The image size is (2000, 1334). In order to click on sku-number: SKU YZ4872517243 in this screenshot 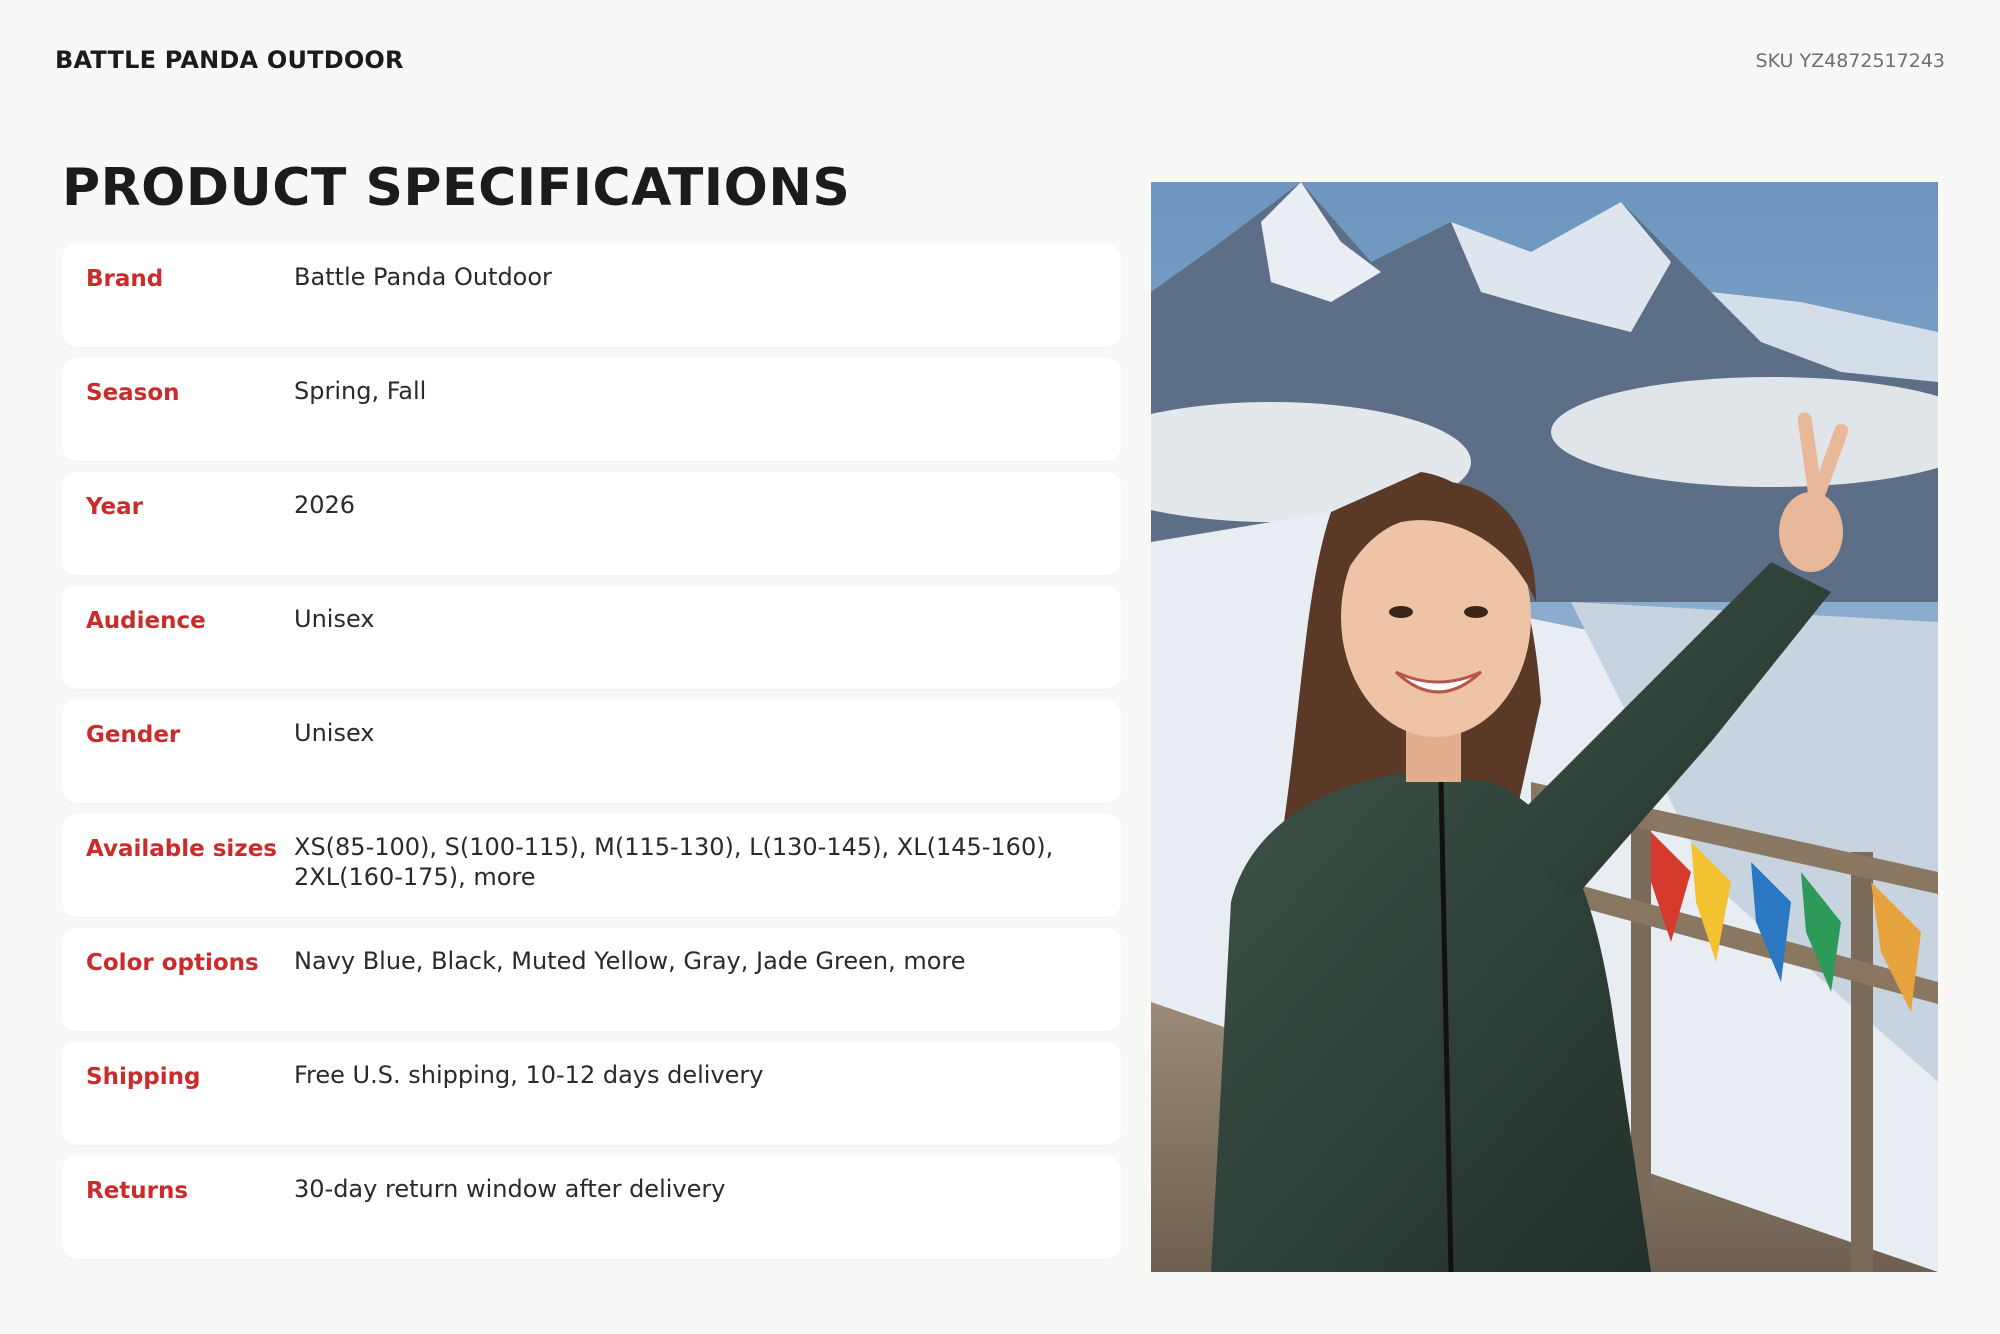, I will do `click(1850, 61)`.